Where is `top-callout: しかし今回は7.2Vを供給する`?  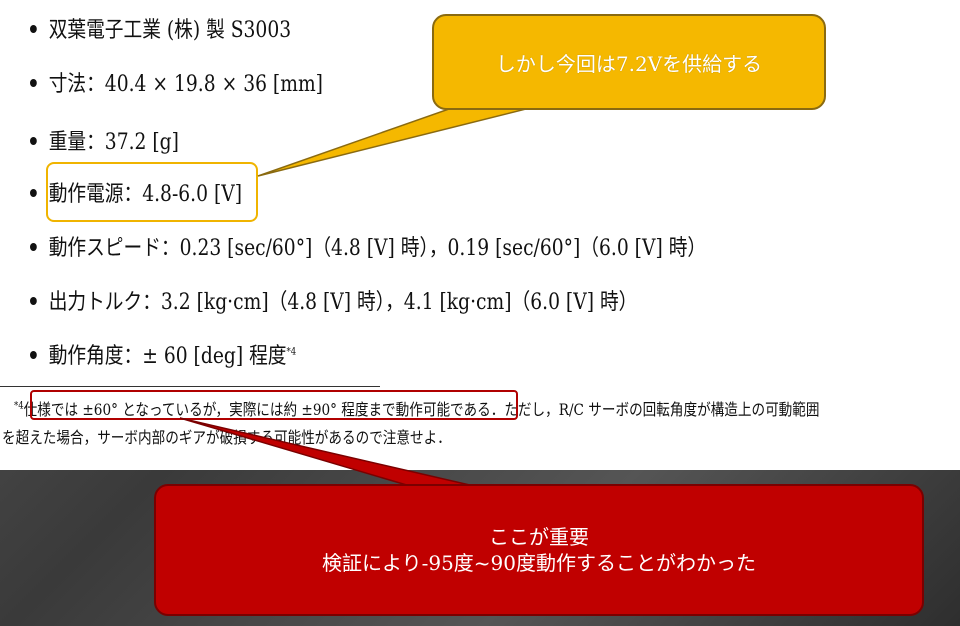
top-callout: しかし今回は7.2Vを供給する is located at coordinates (629, 62).